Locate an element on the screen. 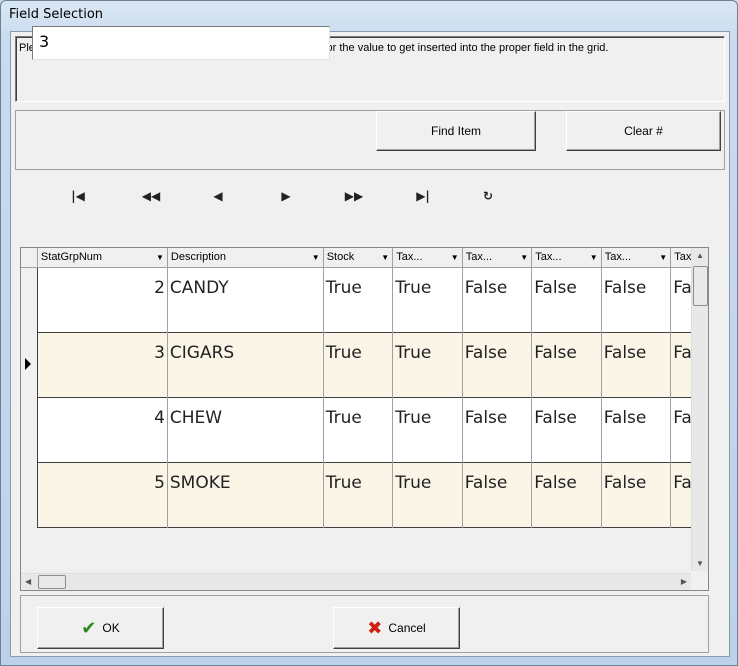 Image resolution: width=738 pixels, height=666 pixels. scroll-right-icon: ▶ is located at coordinates (684, 581).